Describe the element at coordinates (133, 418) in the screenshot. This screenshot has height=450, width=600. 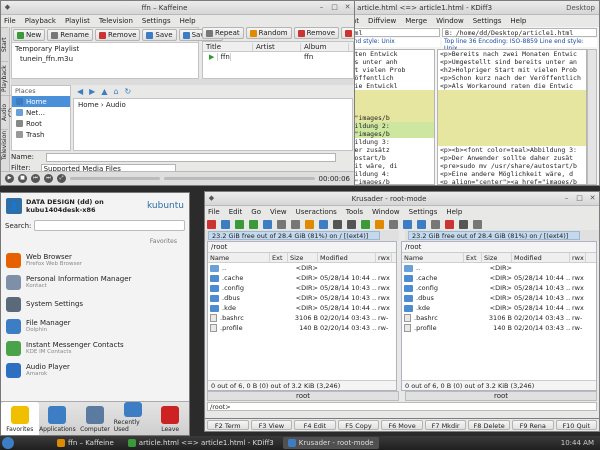
I see `kickoff-tab: Recently Used` at that location.